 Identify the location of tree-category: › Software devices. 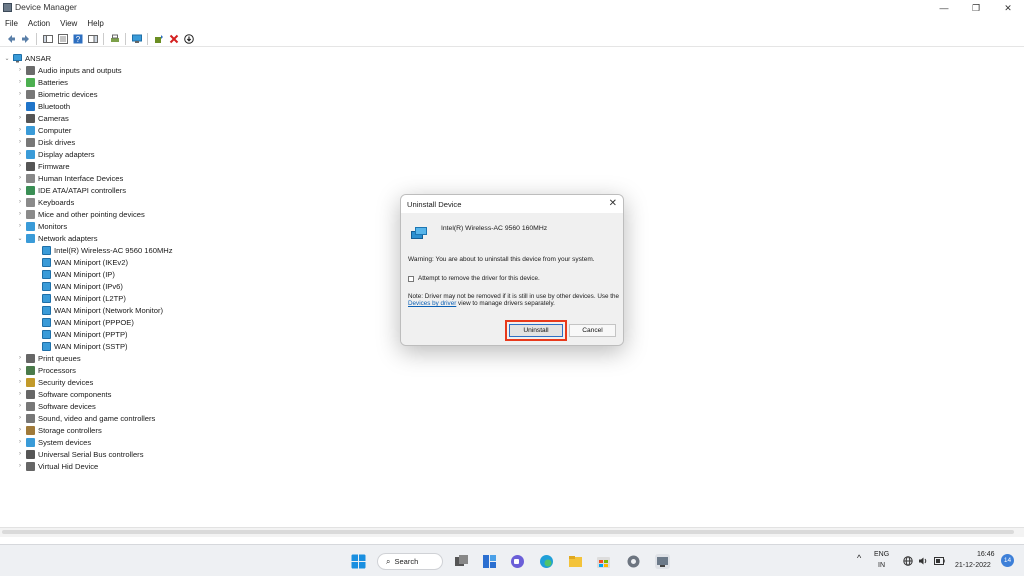
(56, 406).